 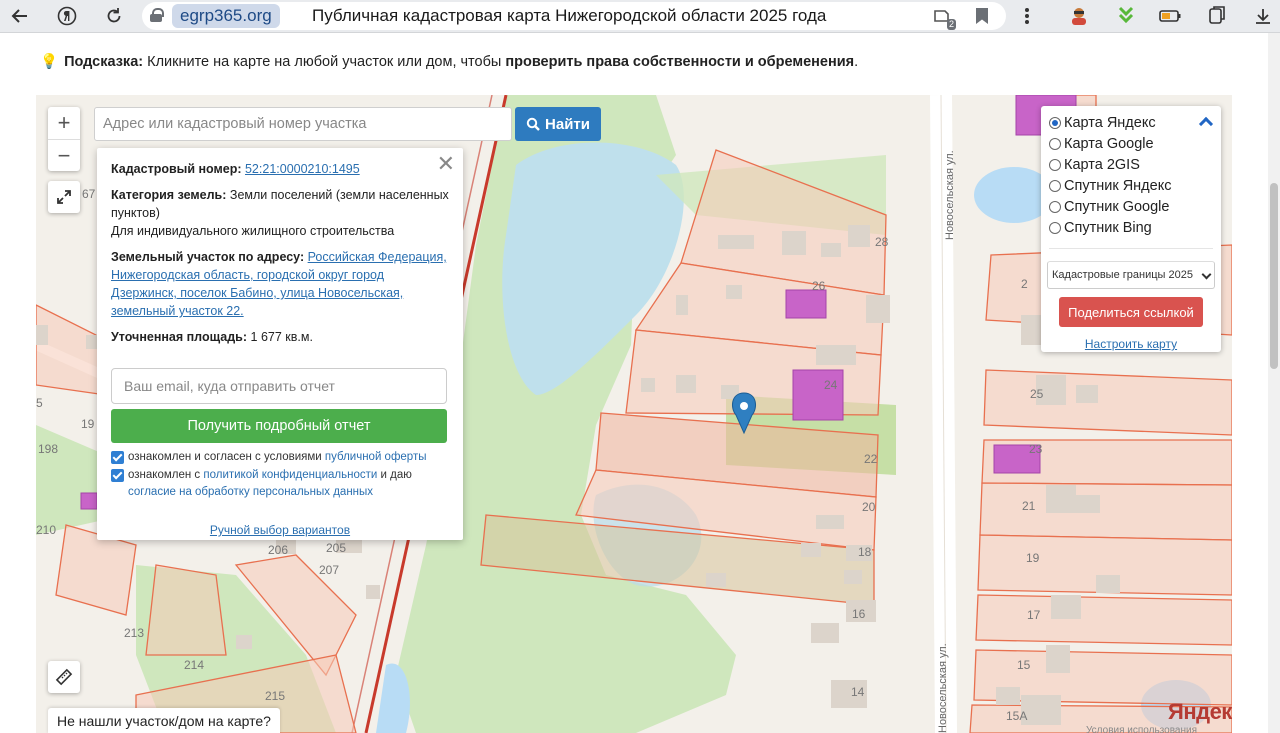 What do you see at coordinates (46, 530) in the screenshot?
I see `svg-text: 210` at bounding box center [46, 530].